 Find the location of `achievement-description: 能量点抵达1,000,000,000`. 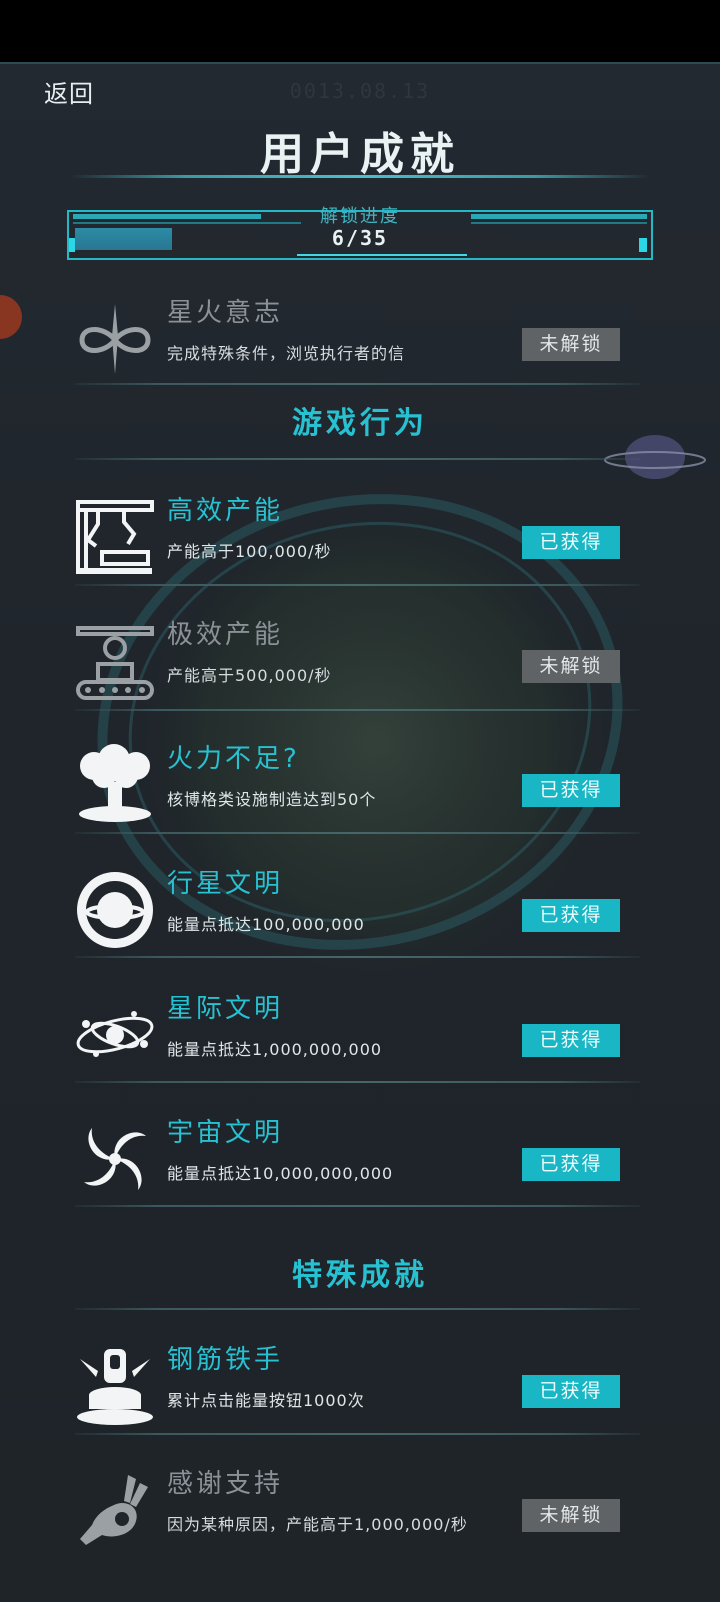

achievement-description: 能量点抵达1,000,000,000 is located at coordinates (275, 1049).